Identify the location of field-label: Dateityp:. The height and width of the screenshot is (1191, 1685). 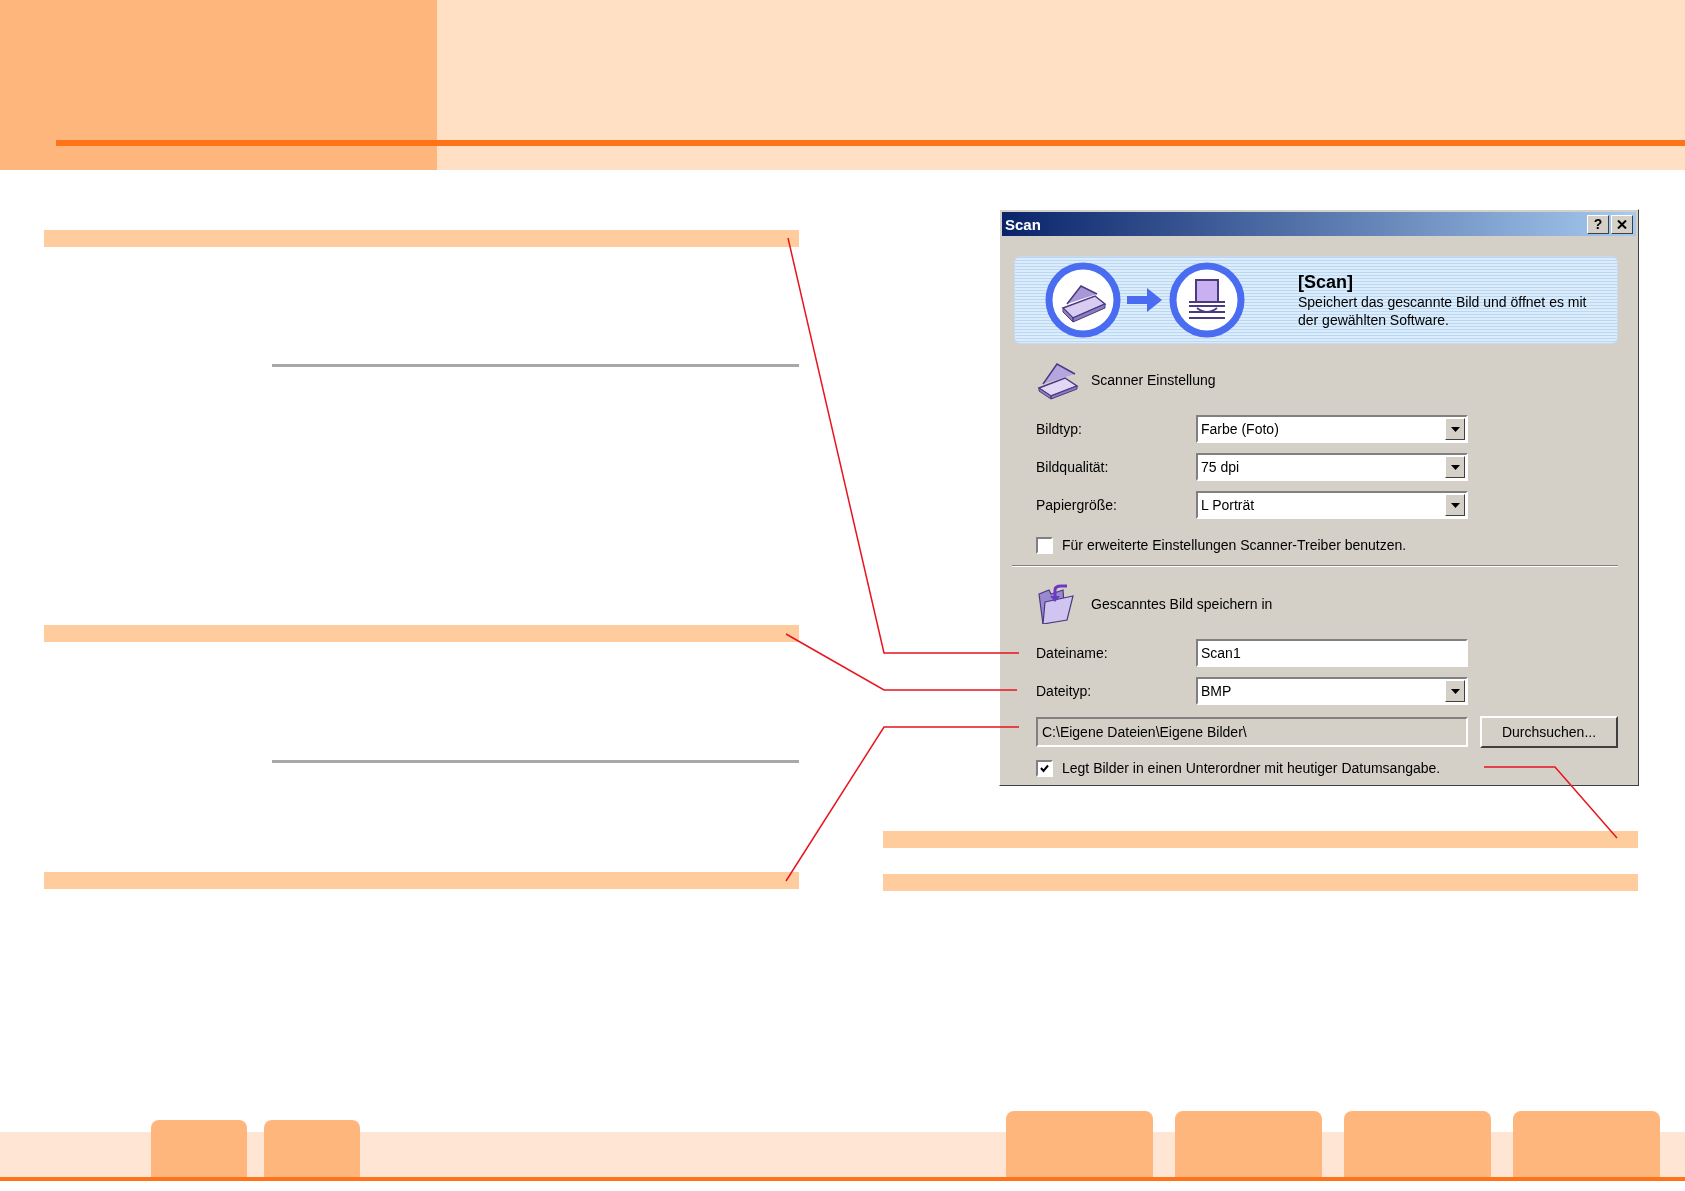
(1064, 691).